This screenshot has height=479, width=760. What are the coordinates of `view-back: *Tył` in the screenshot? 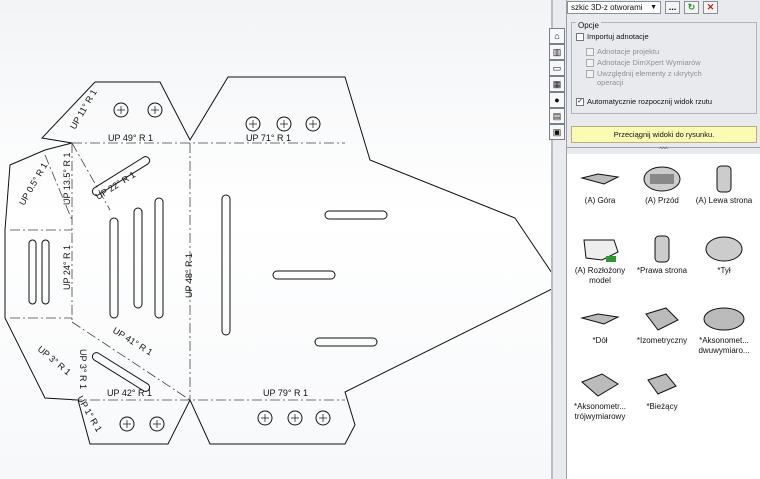 It's located at (724, 255).